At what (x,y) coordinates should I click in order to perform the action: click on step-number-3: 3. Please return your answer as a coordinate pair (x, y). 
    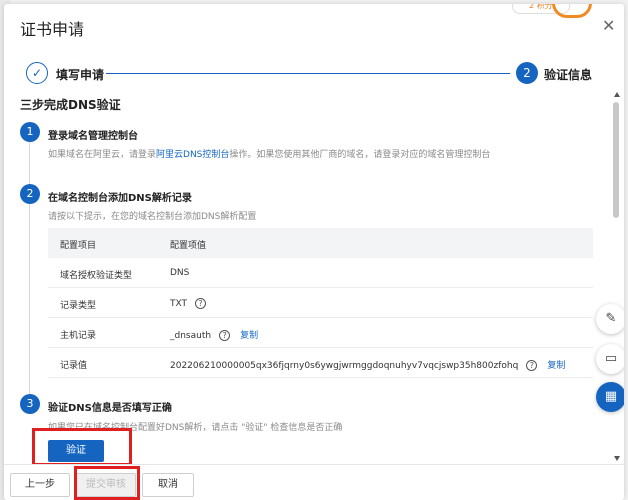
    Looking at the image, I should click on (30, 404).